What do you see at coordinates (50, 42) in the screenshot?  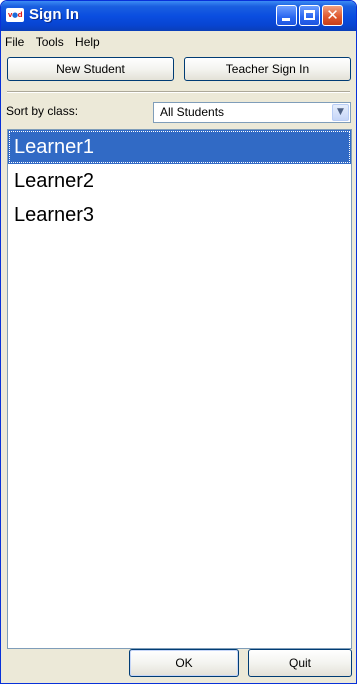 I see `menu-tools: Tools` at bounding box center [50, 42].